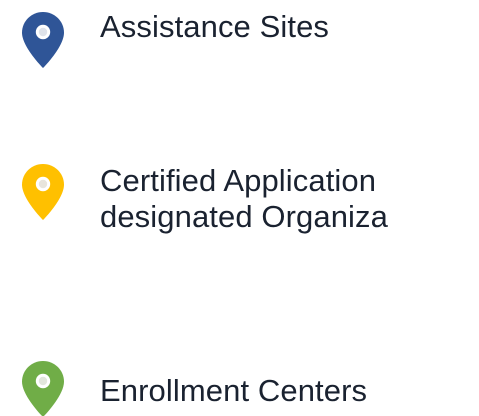 This screenshot has height=416, width=479. I want to click on green-map-pin-icon, so click(43, 387).